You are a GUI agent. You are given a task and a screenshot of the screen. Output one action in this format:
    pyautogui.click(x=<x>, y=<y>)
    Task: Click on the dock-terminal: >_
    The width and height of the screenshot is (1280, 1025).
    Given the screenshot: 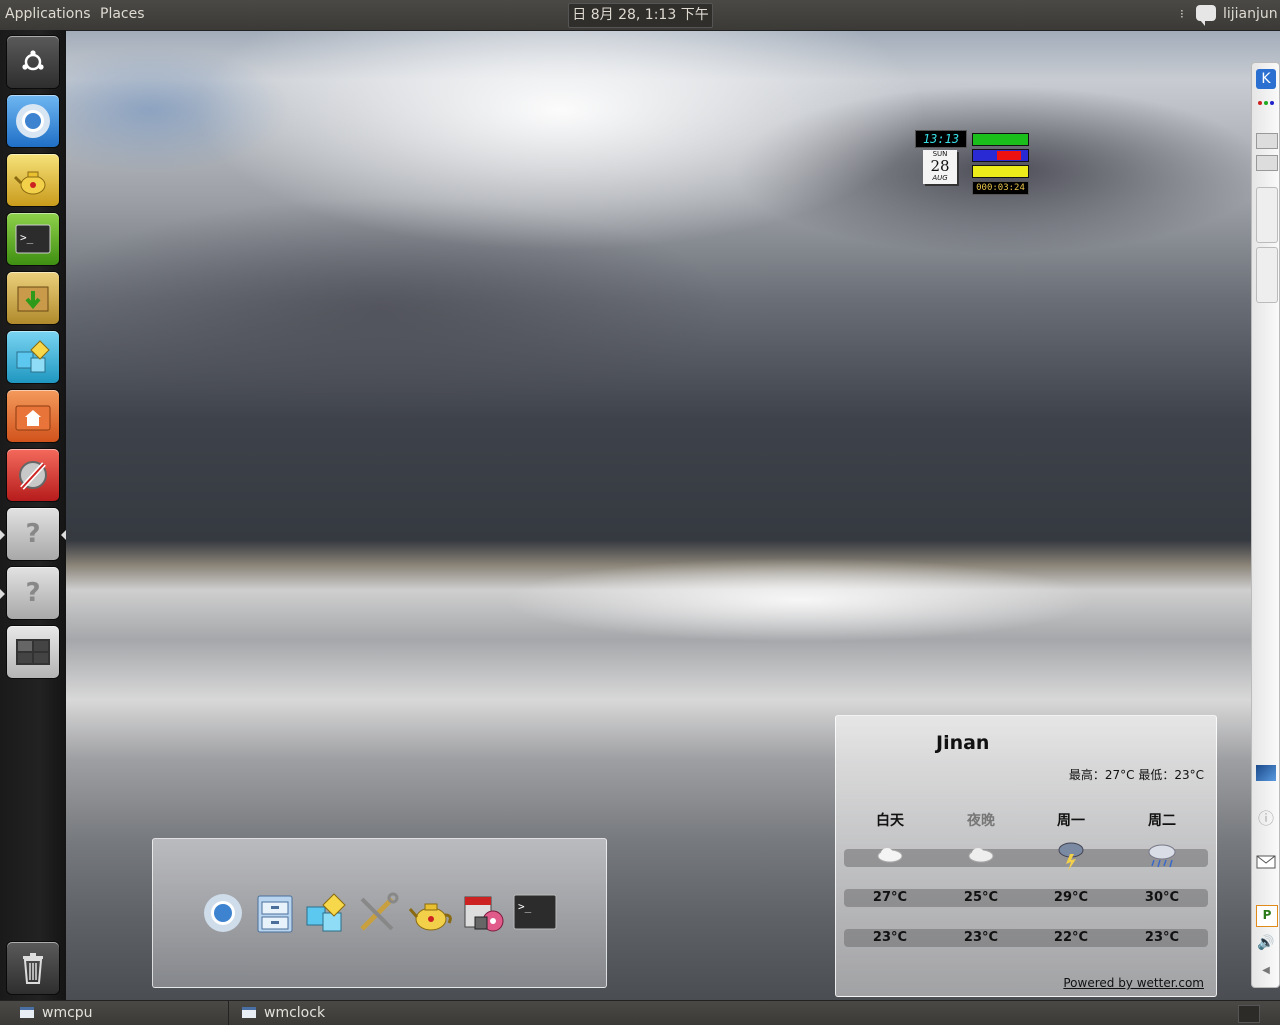 What is the action you would take?
    pyautogui.click(x=535, y=913)
    